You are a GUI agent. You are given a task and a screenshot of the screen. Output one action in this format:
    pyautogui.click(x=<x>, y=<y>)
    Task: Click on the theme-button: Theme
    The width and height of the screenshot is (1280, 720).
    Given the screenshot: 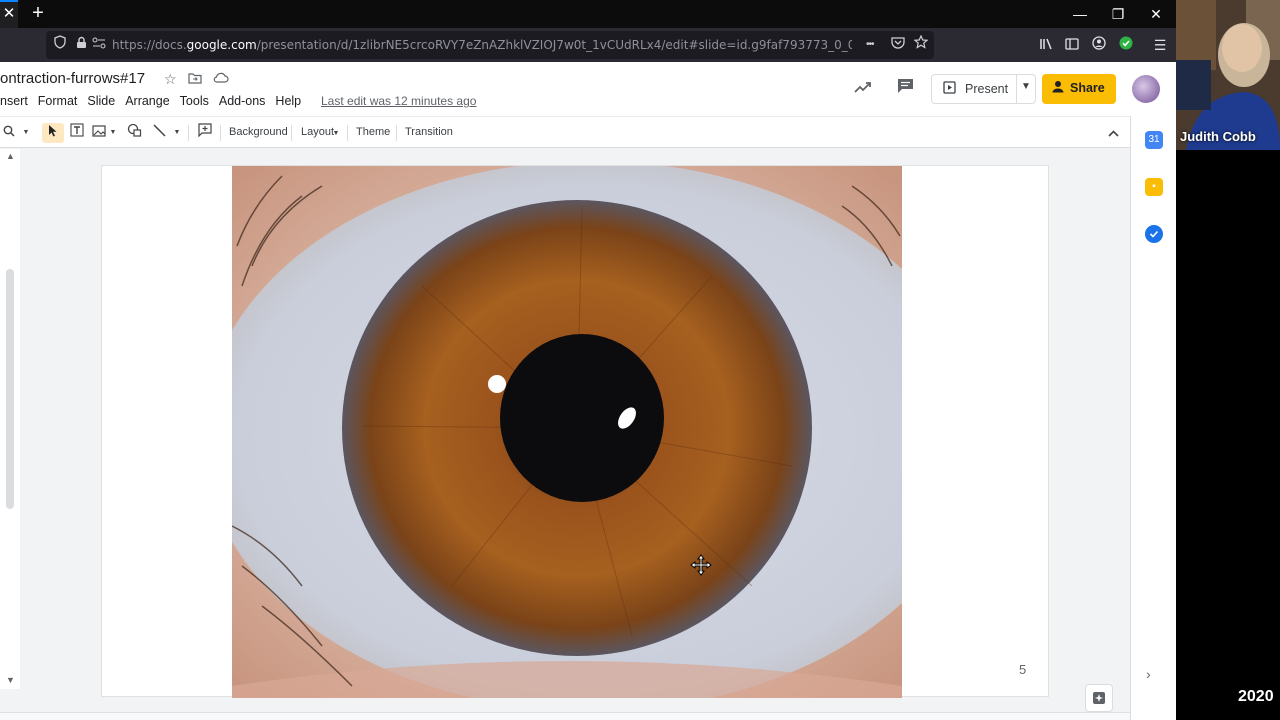 What is the action you would take?
    pyautogui.click(x=373, y=132)
    